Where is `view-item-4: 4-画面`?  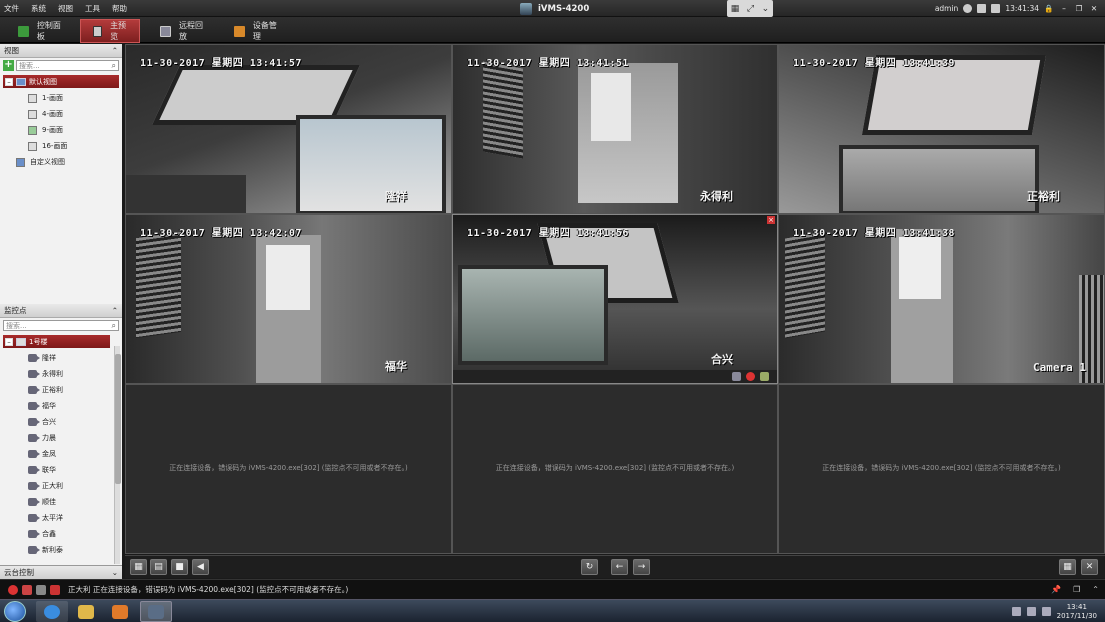
view-item-4: 4-画面 is located at coordinates (75, 114).